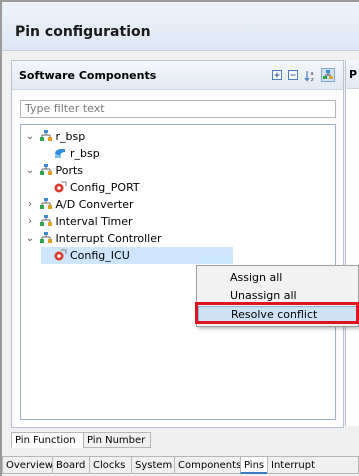 This screenshot has height=476, width=359. What do you see at coordinates (110, 465) in the screenshot?
I see `tab-clocks: Clocks` at bounding box center [110, 465].